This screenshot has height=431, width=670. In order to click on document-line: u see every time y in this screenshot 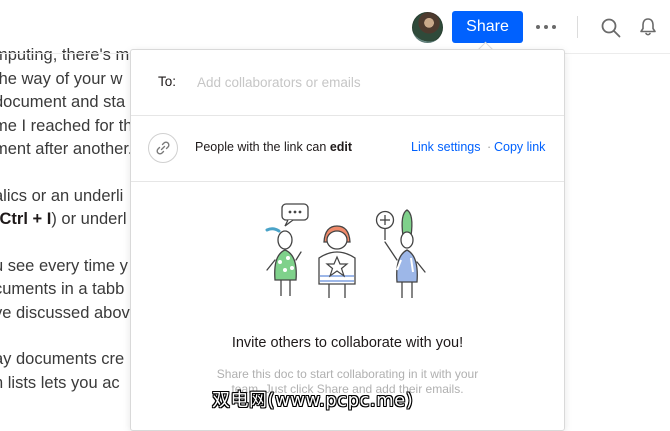, I will do `click(64, 265)`.